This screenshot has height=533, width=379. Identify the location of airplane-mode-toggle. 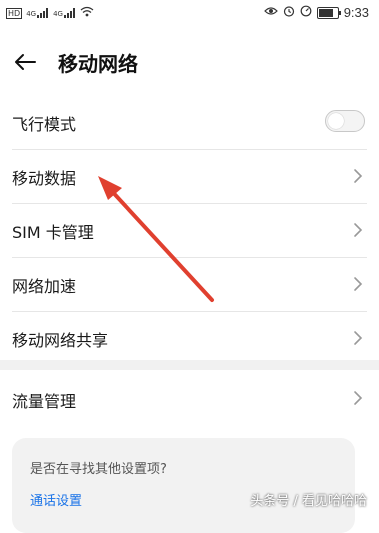
(345, 121).